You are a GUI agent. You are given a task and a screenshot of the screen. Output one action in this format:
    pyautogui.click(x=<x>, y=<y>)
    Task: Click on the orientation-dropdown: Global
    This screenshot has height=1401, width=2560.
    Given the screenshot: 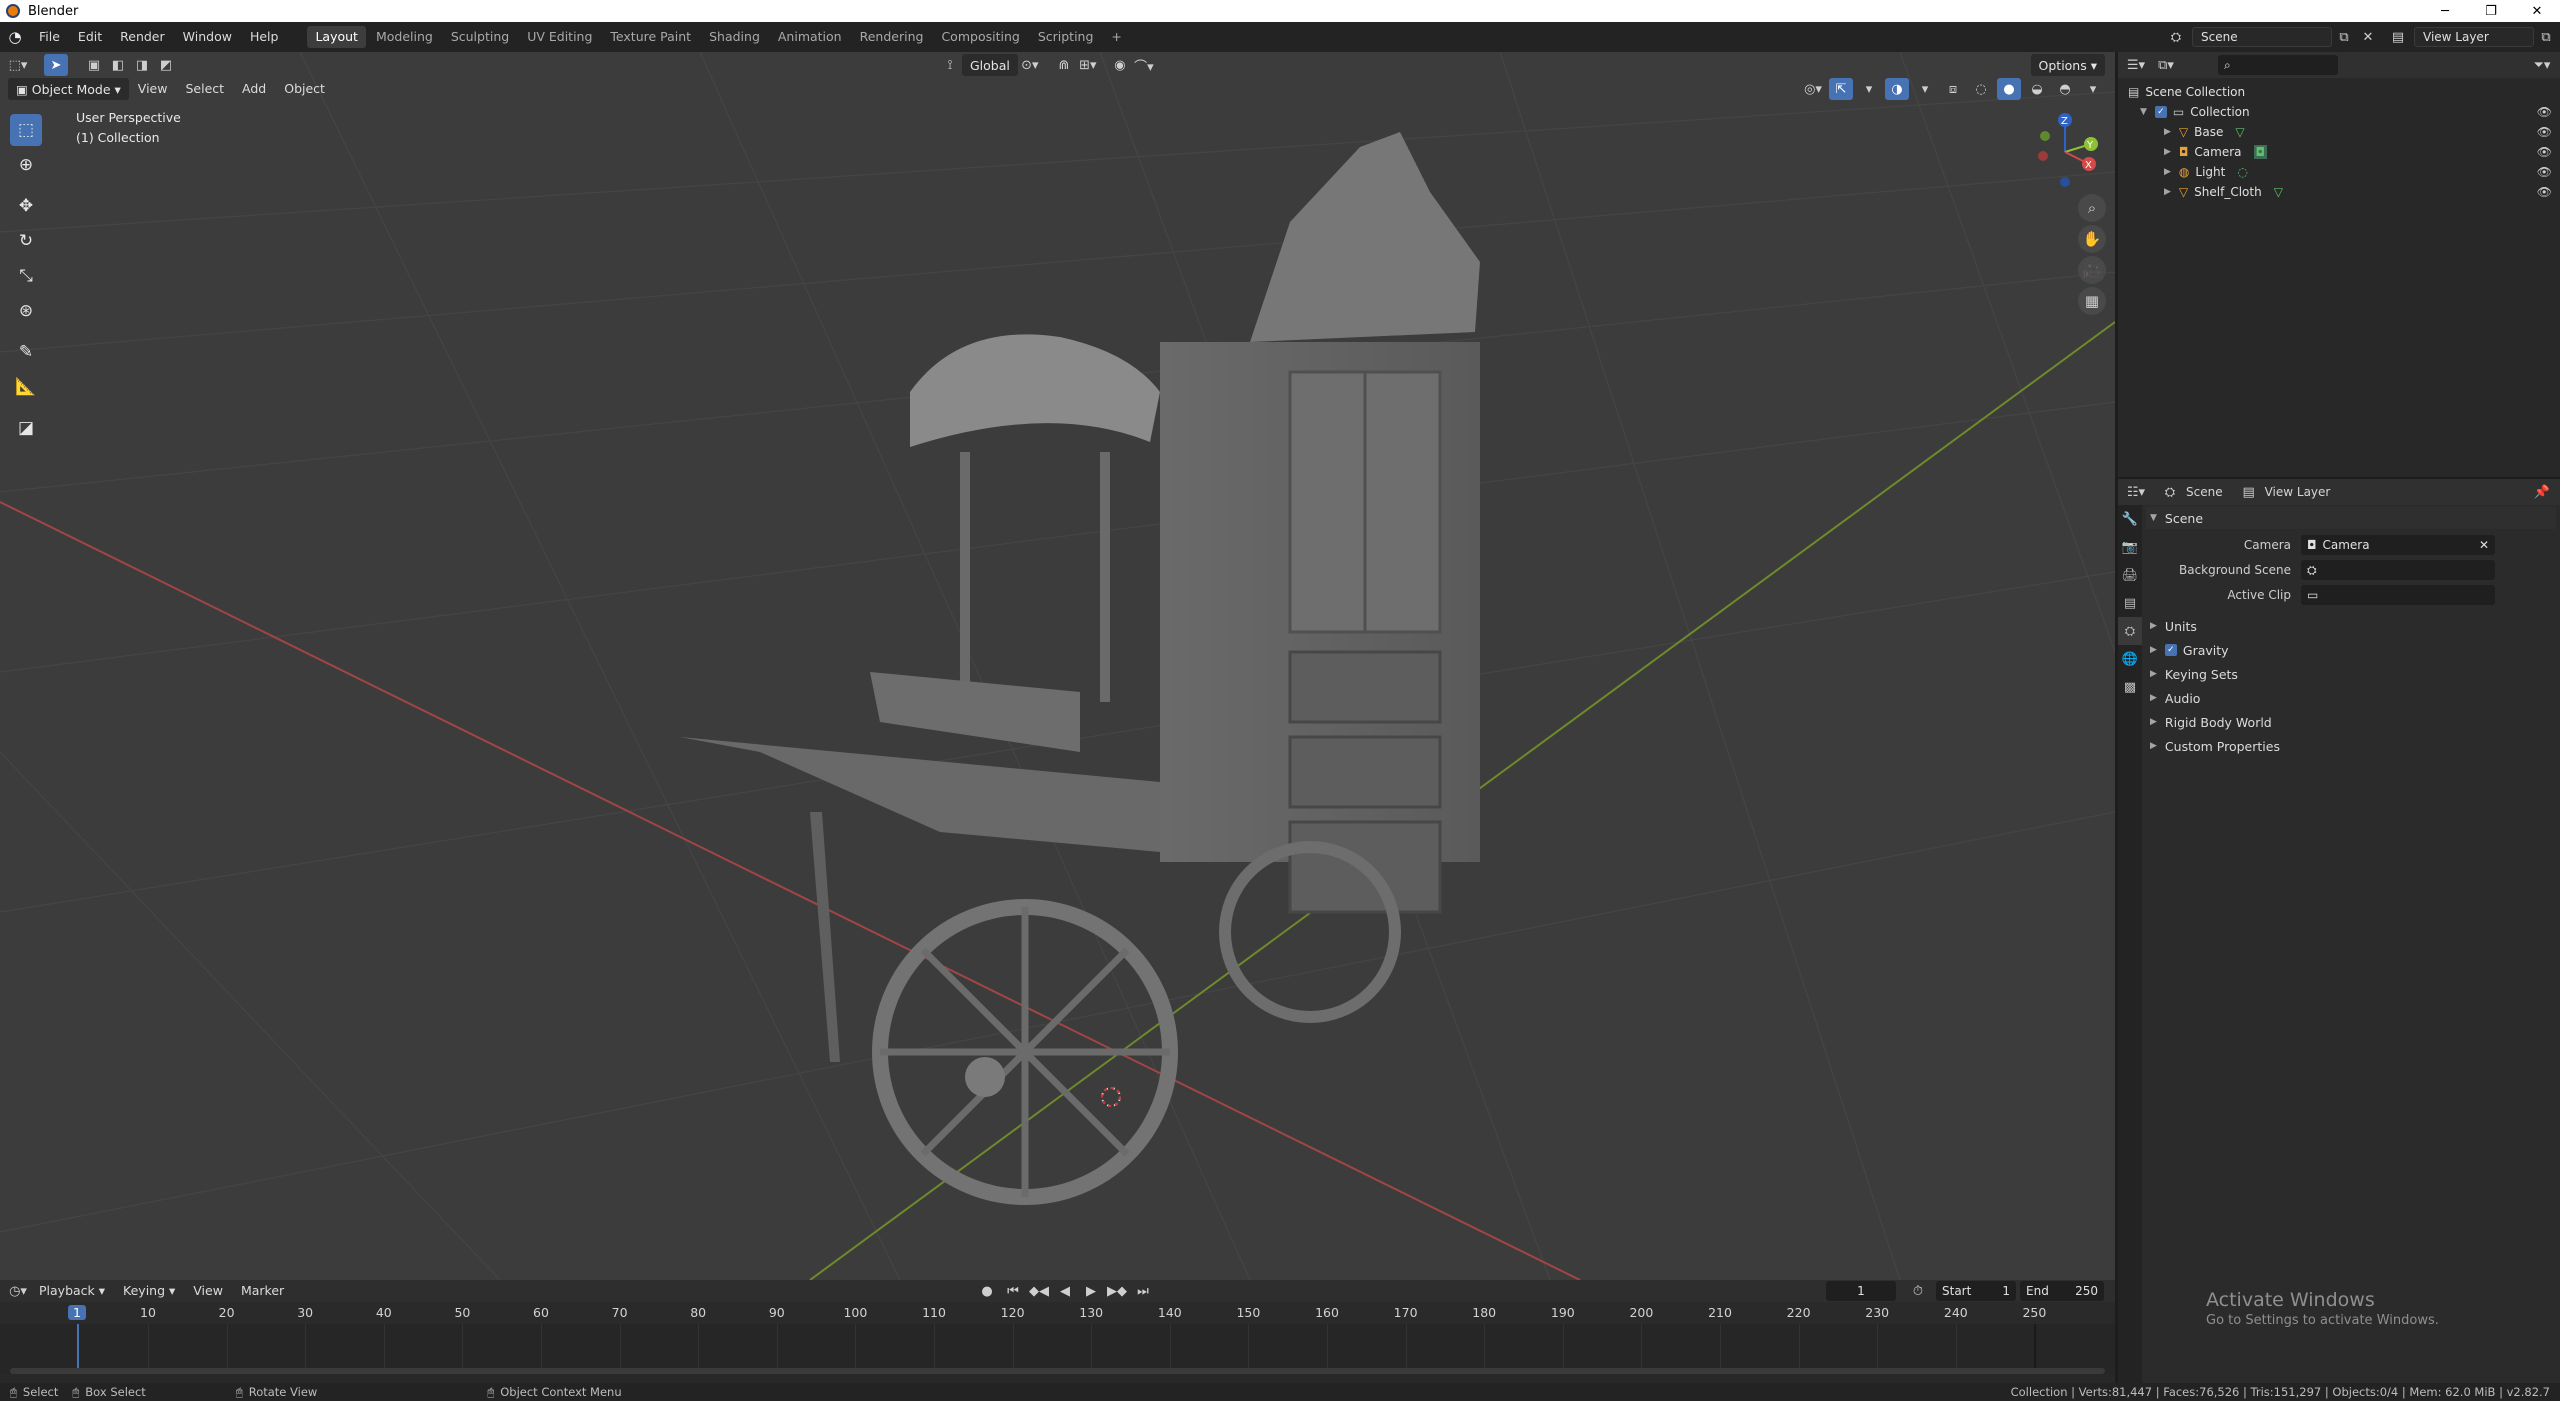 What is the action you would take?
    pyautogui.click(x=990, y=65)
    